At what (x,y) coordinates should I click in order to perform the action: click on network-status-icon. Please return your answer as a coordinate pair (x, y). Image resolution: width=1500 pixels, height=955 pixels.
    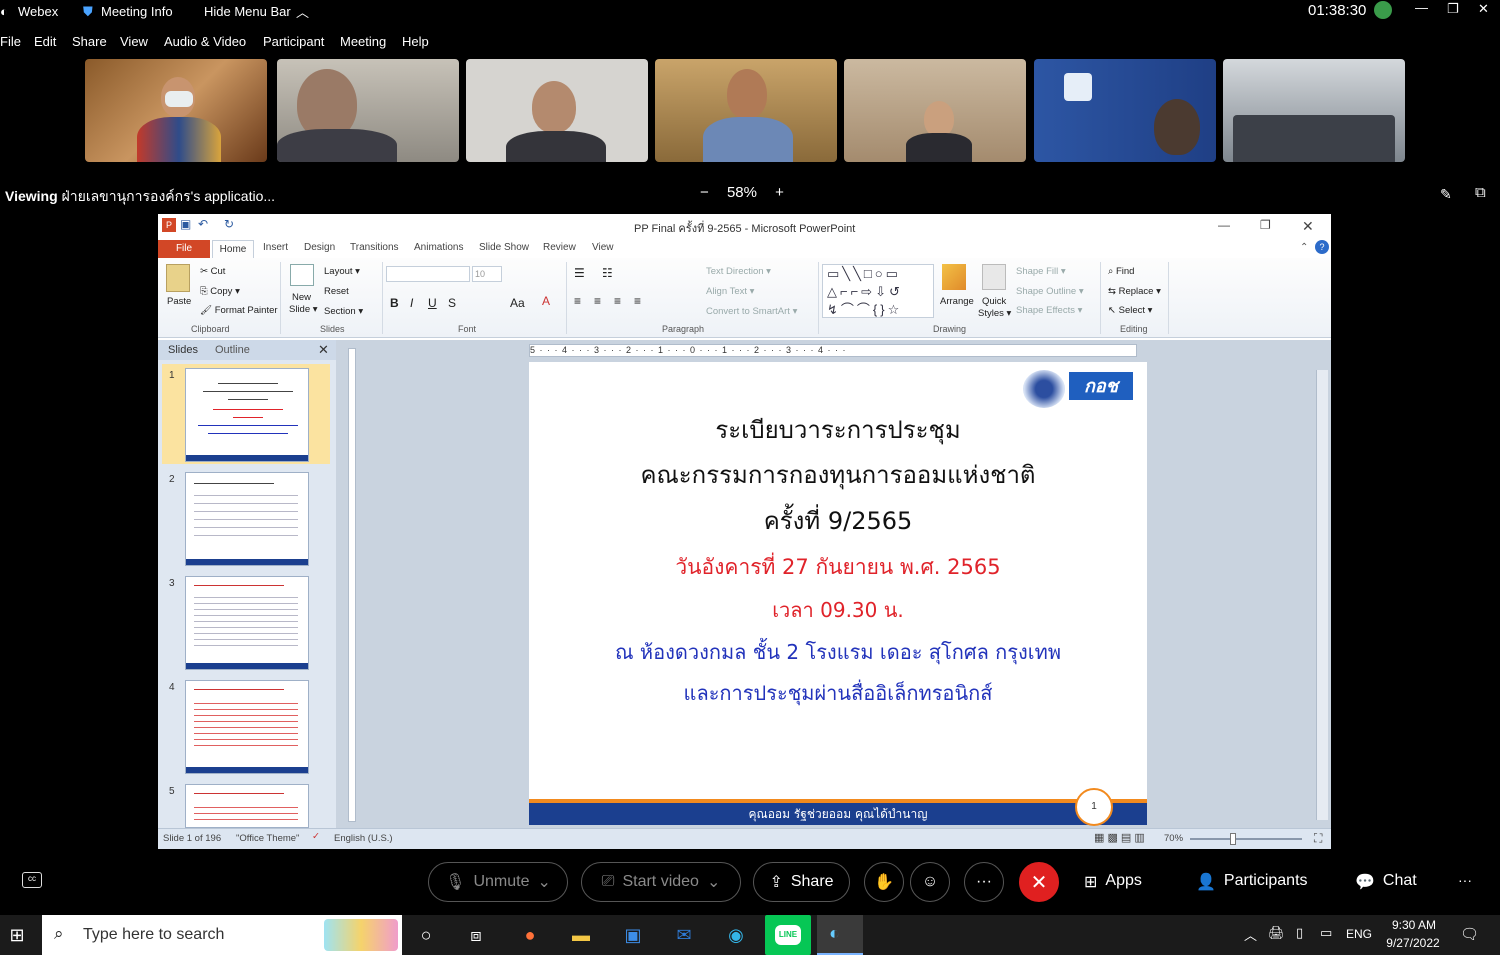
    Looking at the image, I should click on (1383, 10).